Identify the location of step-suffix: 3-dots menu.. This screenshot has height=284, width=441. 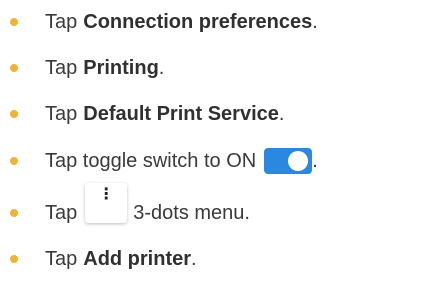
(191, 212).